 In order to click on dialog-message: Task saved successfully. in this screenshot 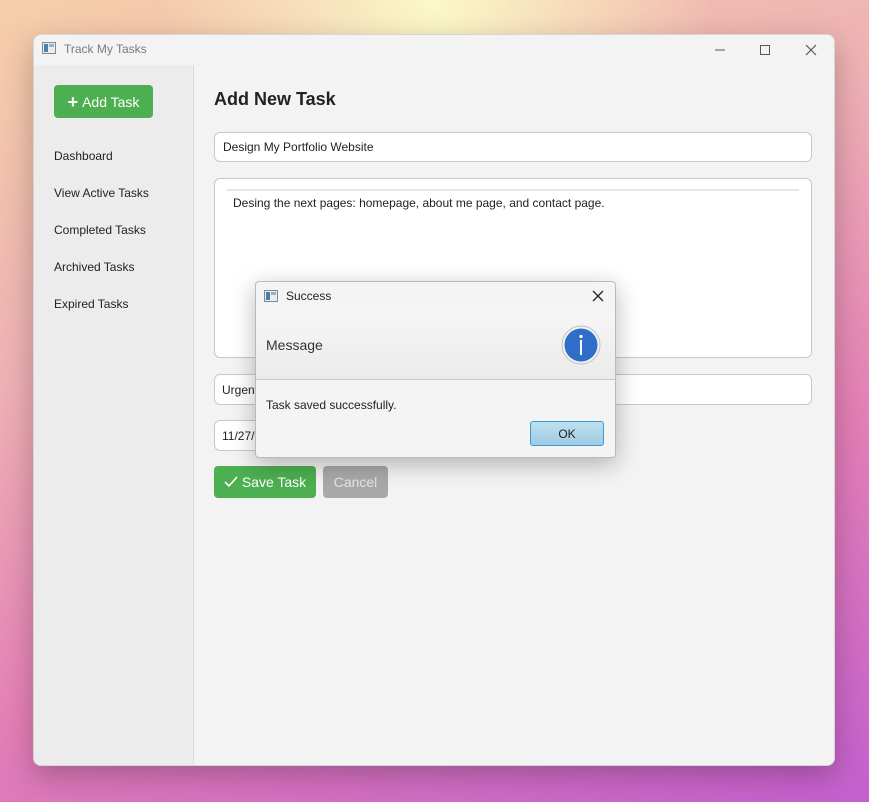, I will do `click(331, 405)`.